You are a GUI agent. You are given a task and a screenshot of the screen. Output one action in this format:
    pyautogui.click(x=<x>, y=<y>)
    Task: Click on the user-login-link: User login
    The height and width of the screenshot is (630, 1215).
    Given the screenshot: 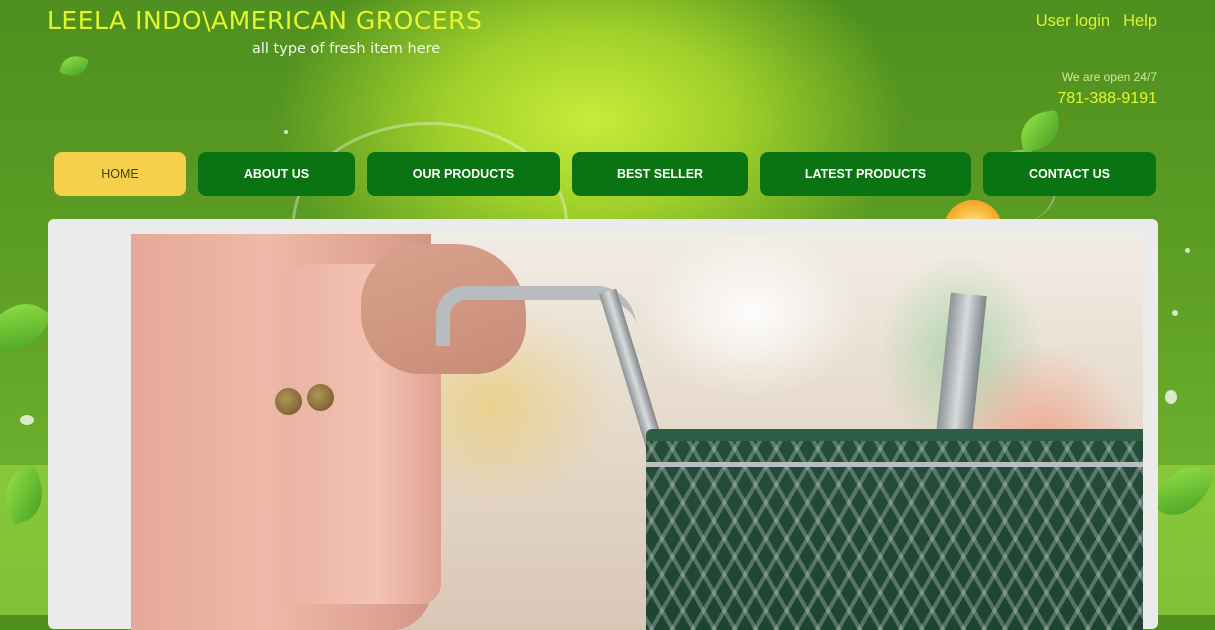 What is the action you would take?
    pyautogui.click(x=1073, y=21)
    